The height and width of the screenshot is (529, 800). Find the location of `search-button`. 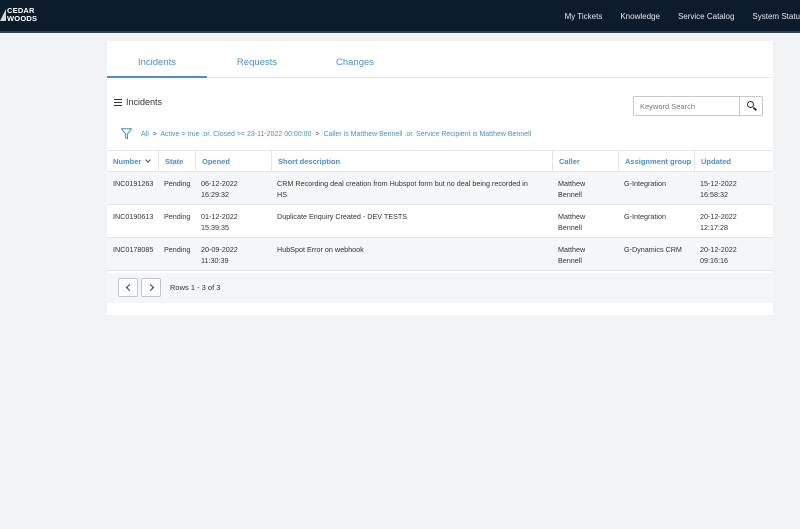

search-button is located at coordinates (750, 106).